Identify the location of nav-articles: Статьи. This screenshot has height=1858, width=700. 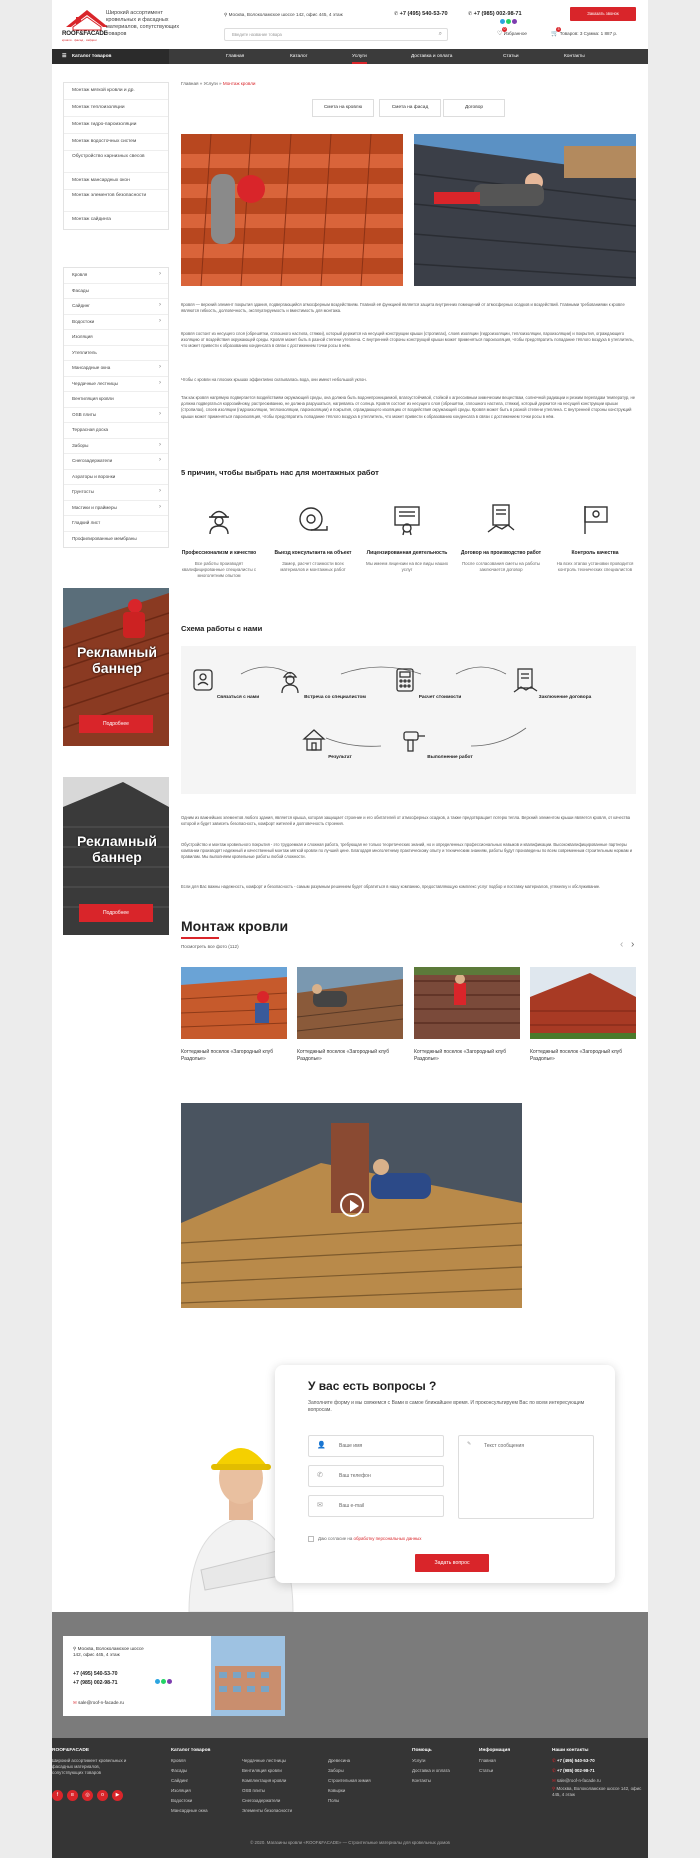
(511, 56).